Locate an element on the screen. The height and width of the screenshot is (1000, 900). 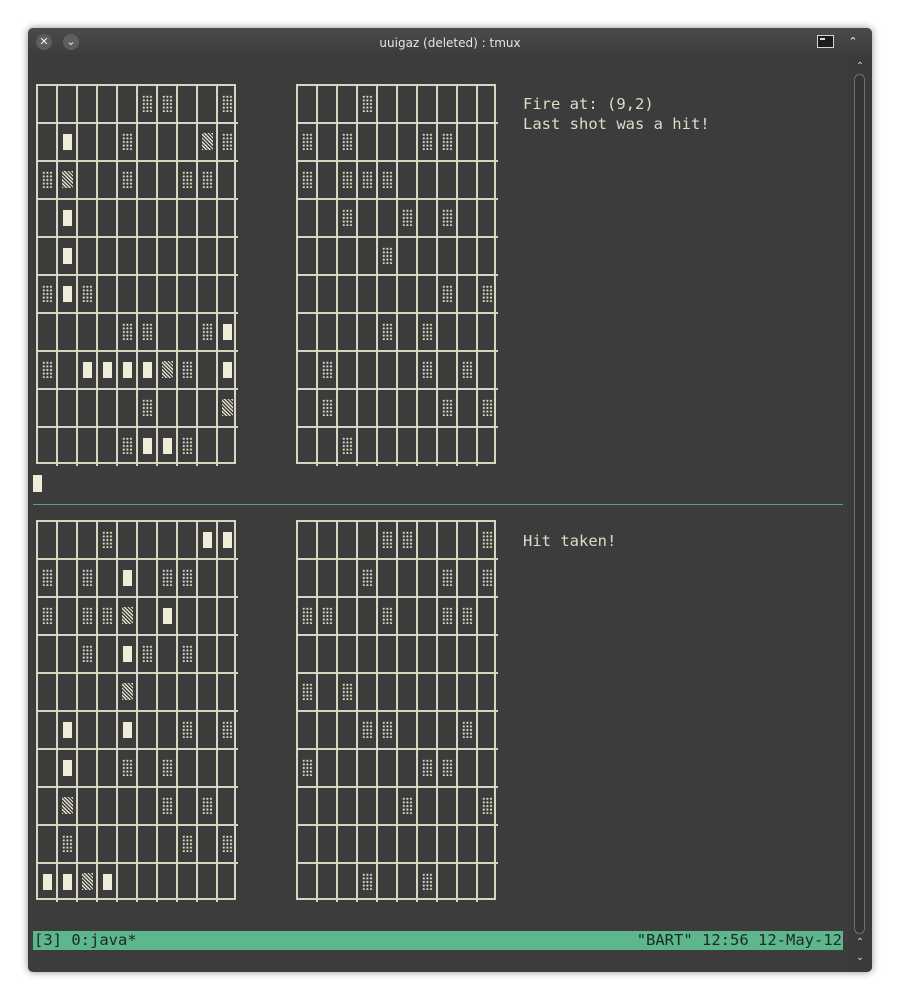
title-bar: ✕ ⌄ uuigaz (deleted) : tmux ⌃ is located at coordinates (450, 43).